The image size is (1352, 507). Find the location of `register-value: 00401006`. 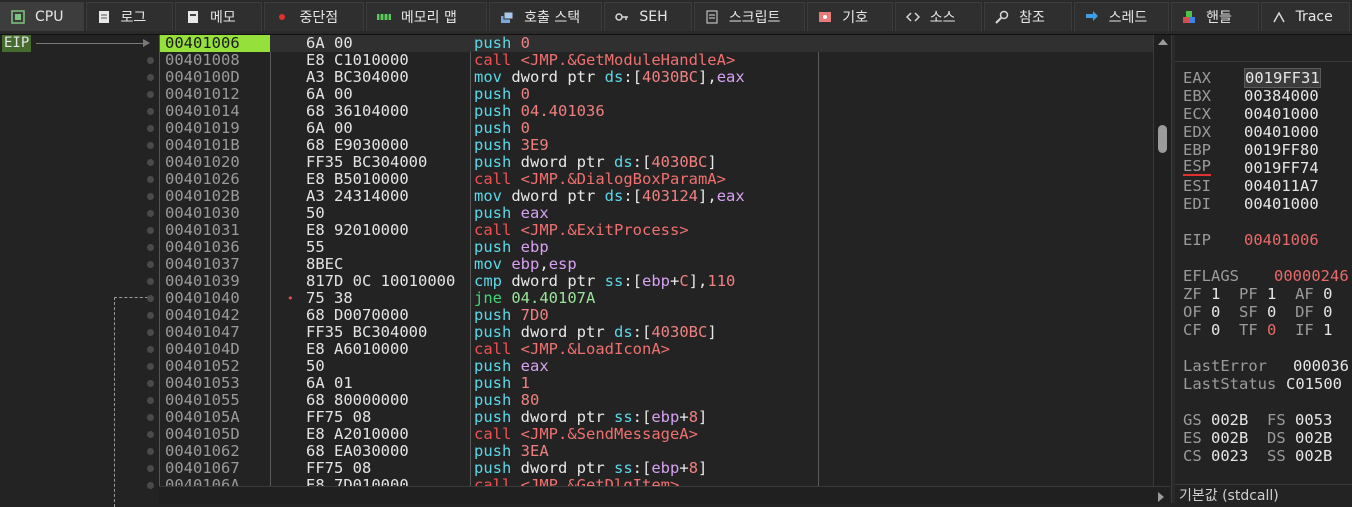

register-value: 00401006 is located at coordinates (1281, 240).